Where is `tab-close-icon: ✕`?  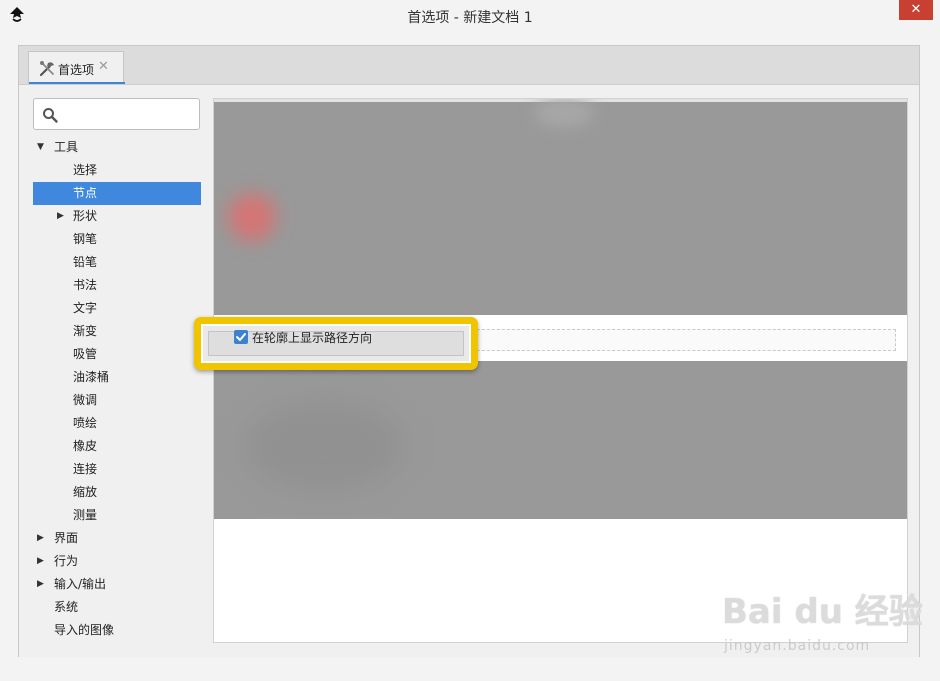 tab-close-icon: ✕ is located at coordinates (103, 66).